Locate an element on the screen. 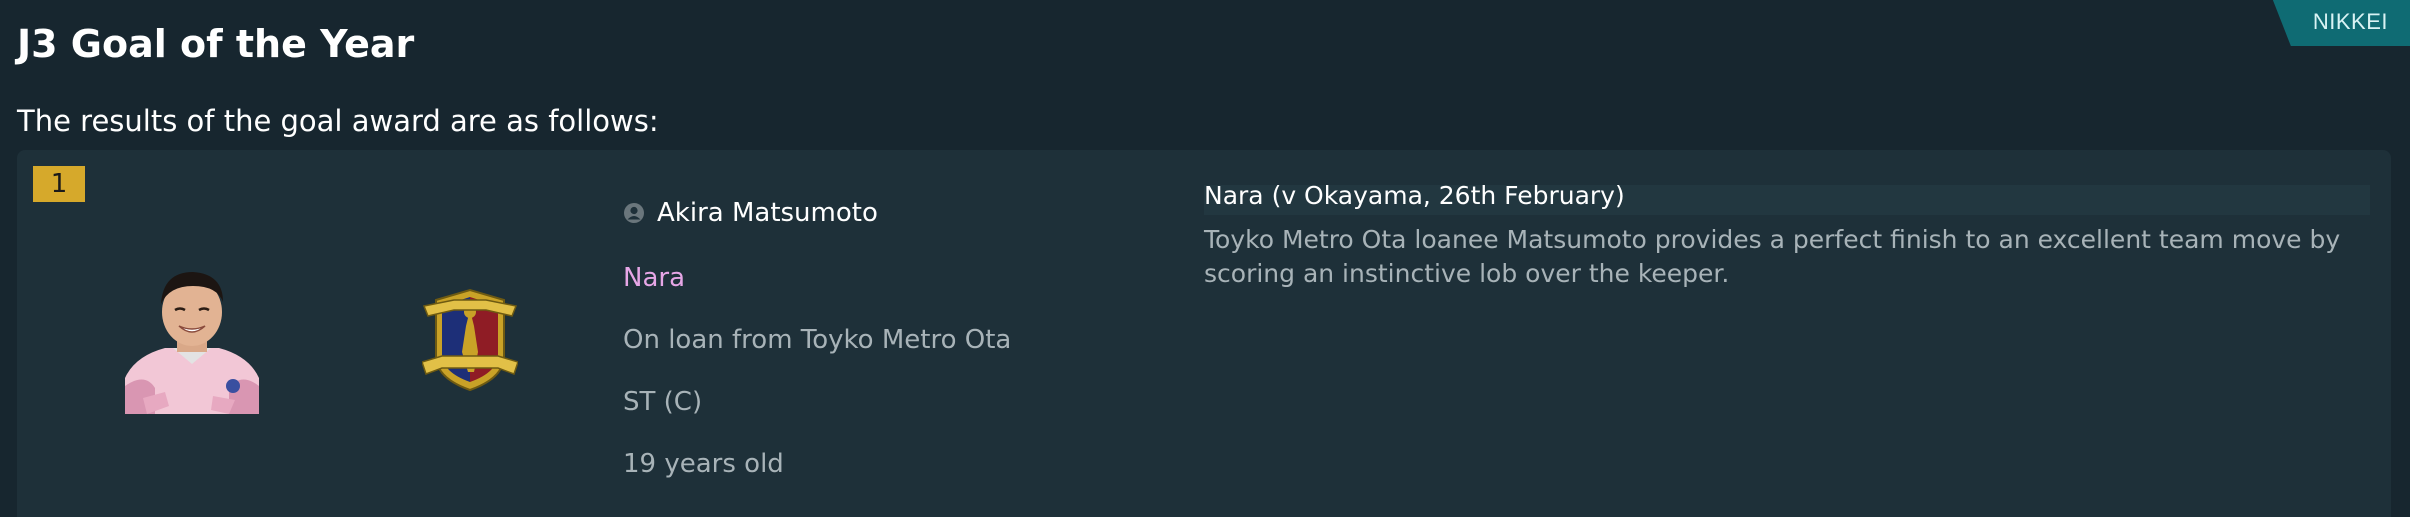 This screenshot has height=517, width=2410. club-name-link: Nara is located at coordinates (654, 278).